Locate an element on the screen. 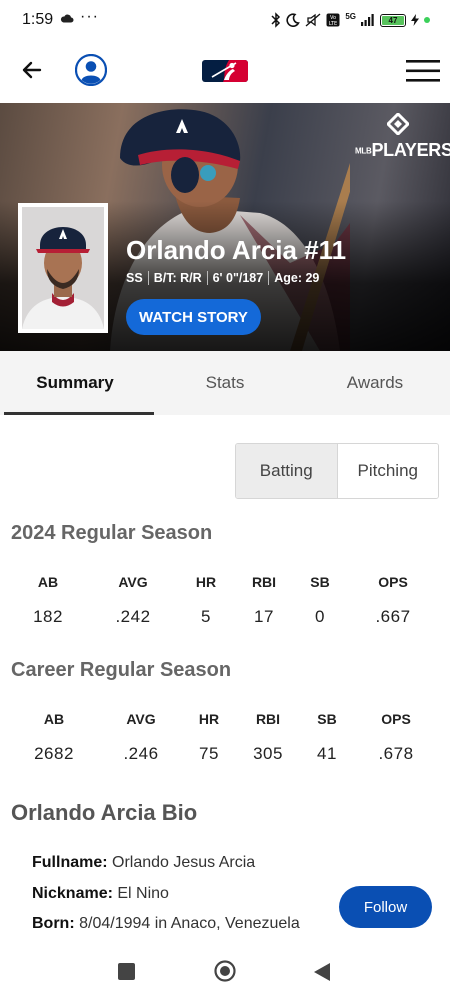  moon-icon is located at coordinates (293, 20).